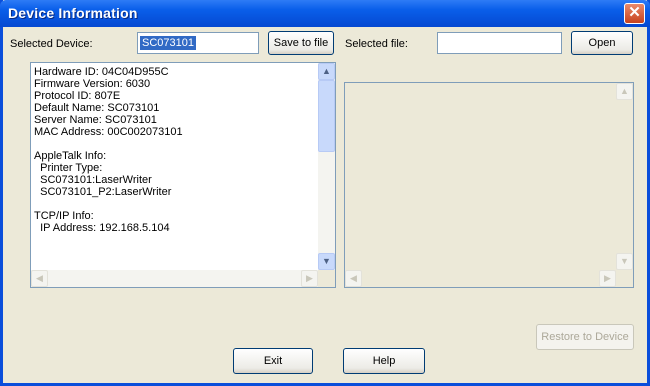 The height and width of the screenshot is (386, 650). I want to click on save-to-file-button: Save to file, so click(301, 43).